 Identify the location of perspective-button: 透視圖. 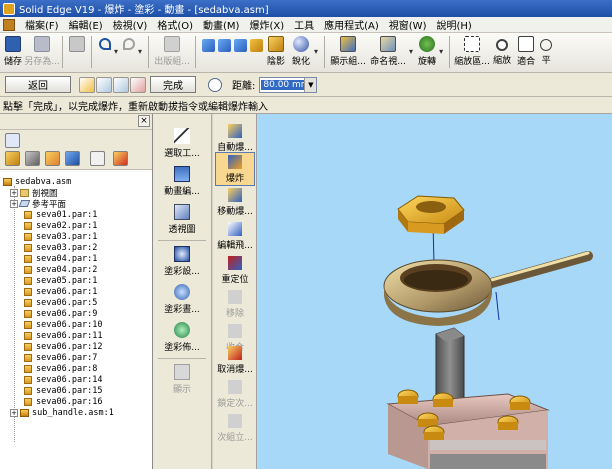
(182, 219).